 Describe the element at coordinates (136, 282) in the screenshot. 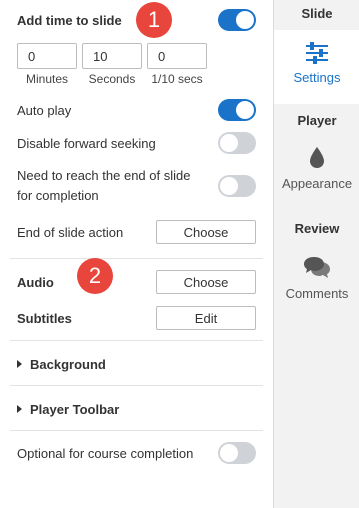

I see `audio-row: Audio Choose` at that location.